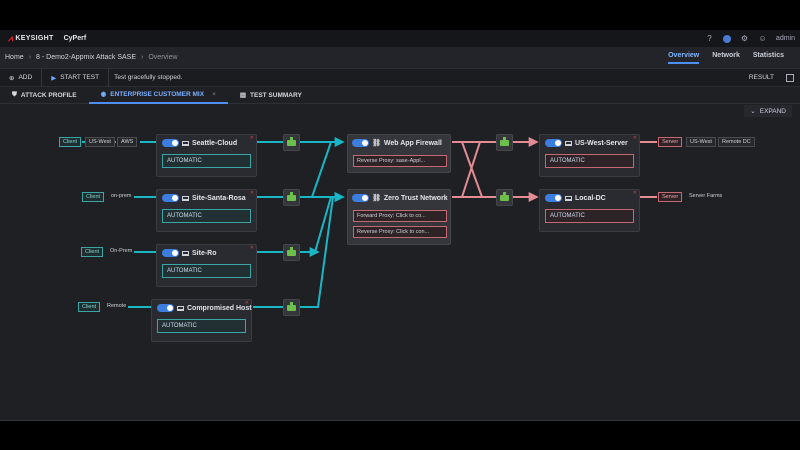 The height and width of the screenshot is (450, 800). What do you see at coordinates (400, 420) in the screenshot?
I see `horizontal-scrollbar` at bounding box center [400, 420].